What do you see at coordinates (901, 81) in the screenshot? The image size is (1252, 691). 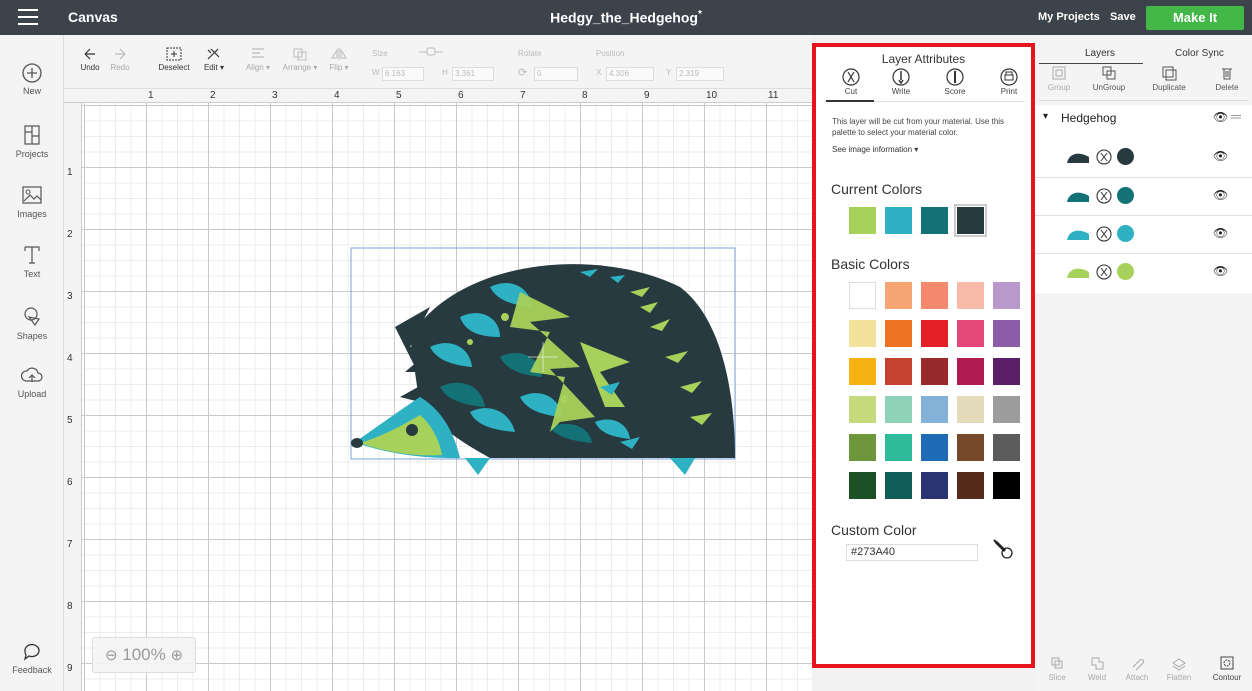 I see `tab-write: Write` at bounding box center [901, 81].